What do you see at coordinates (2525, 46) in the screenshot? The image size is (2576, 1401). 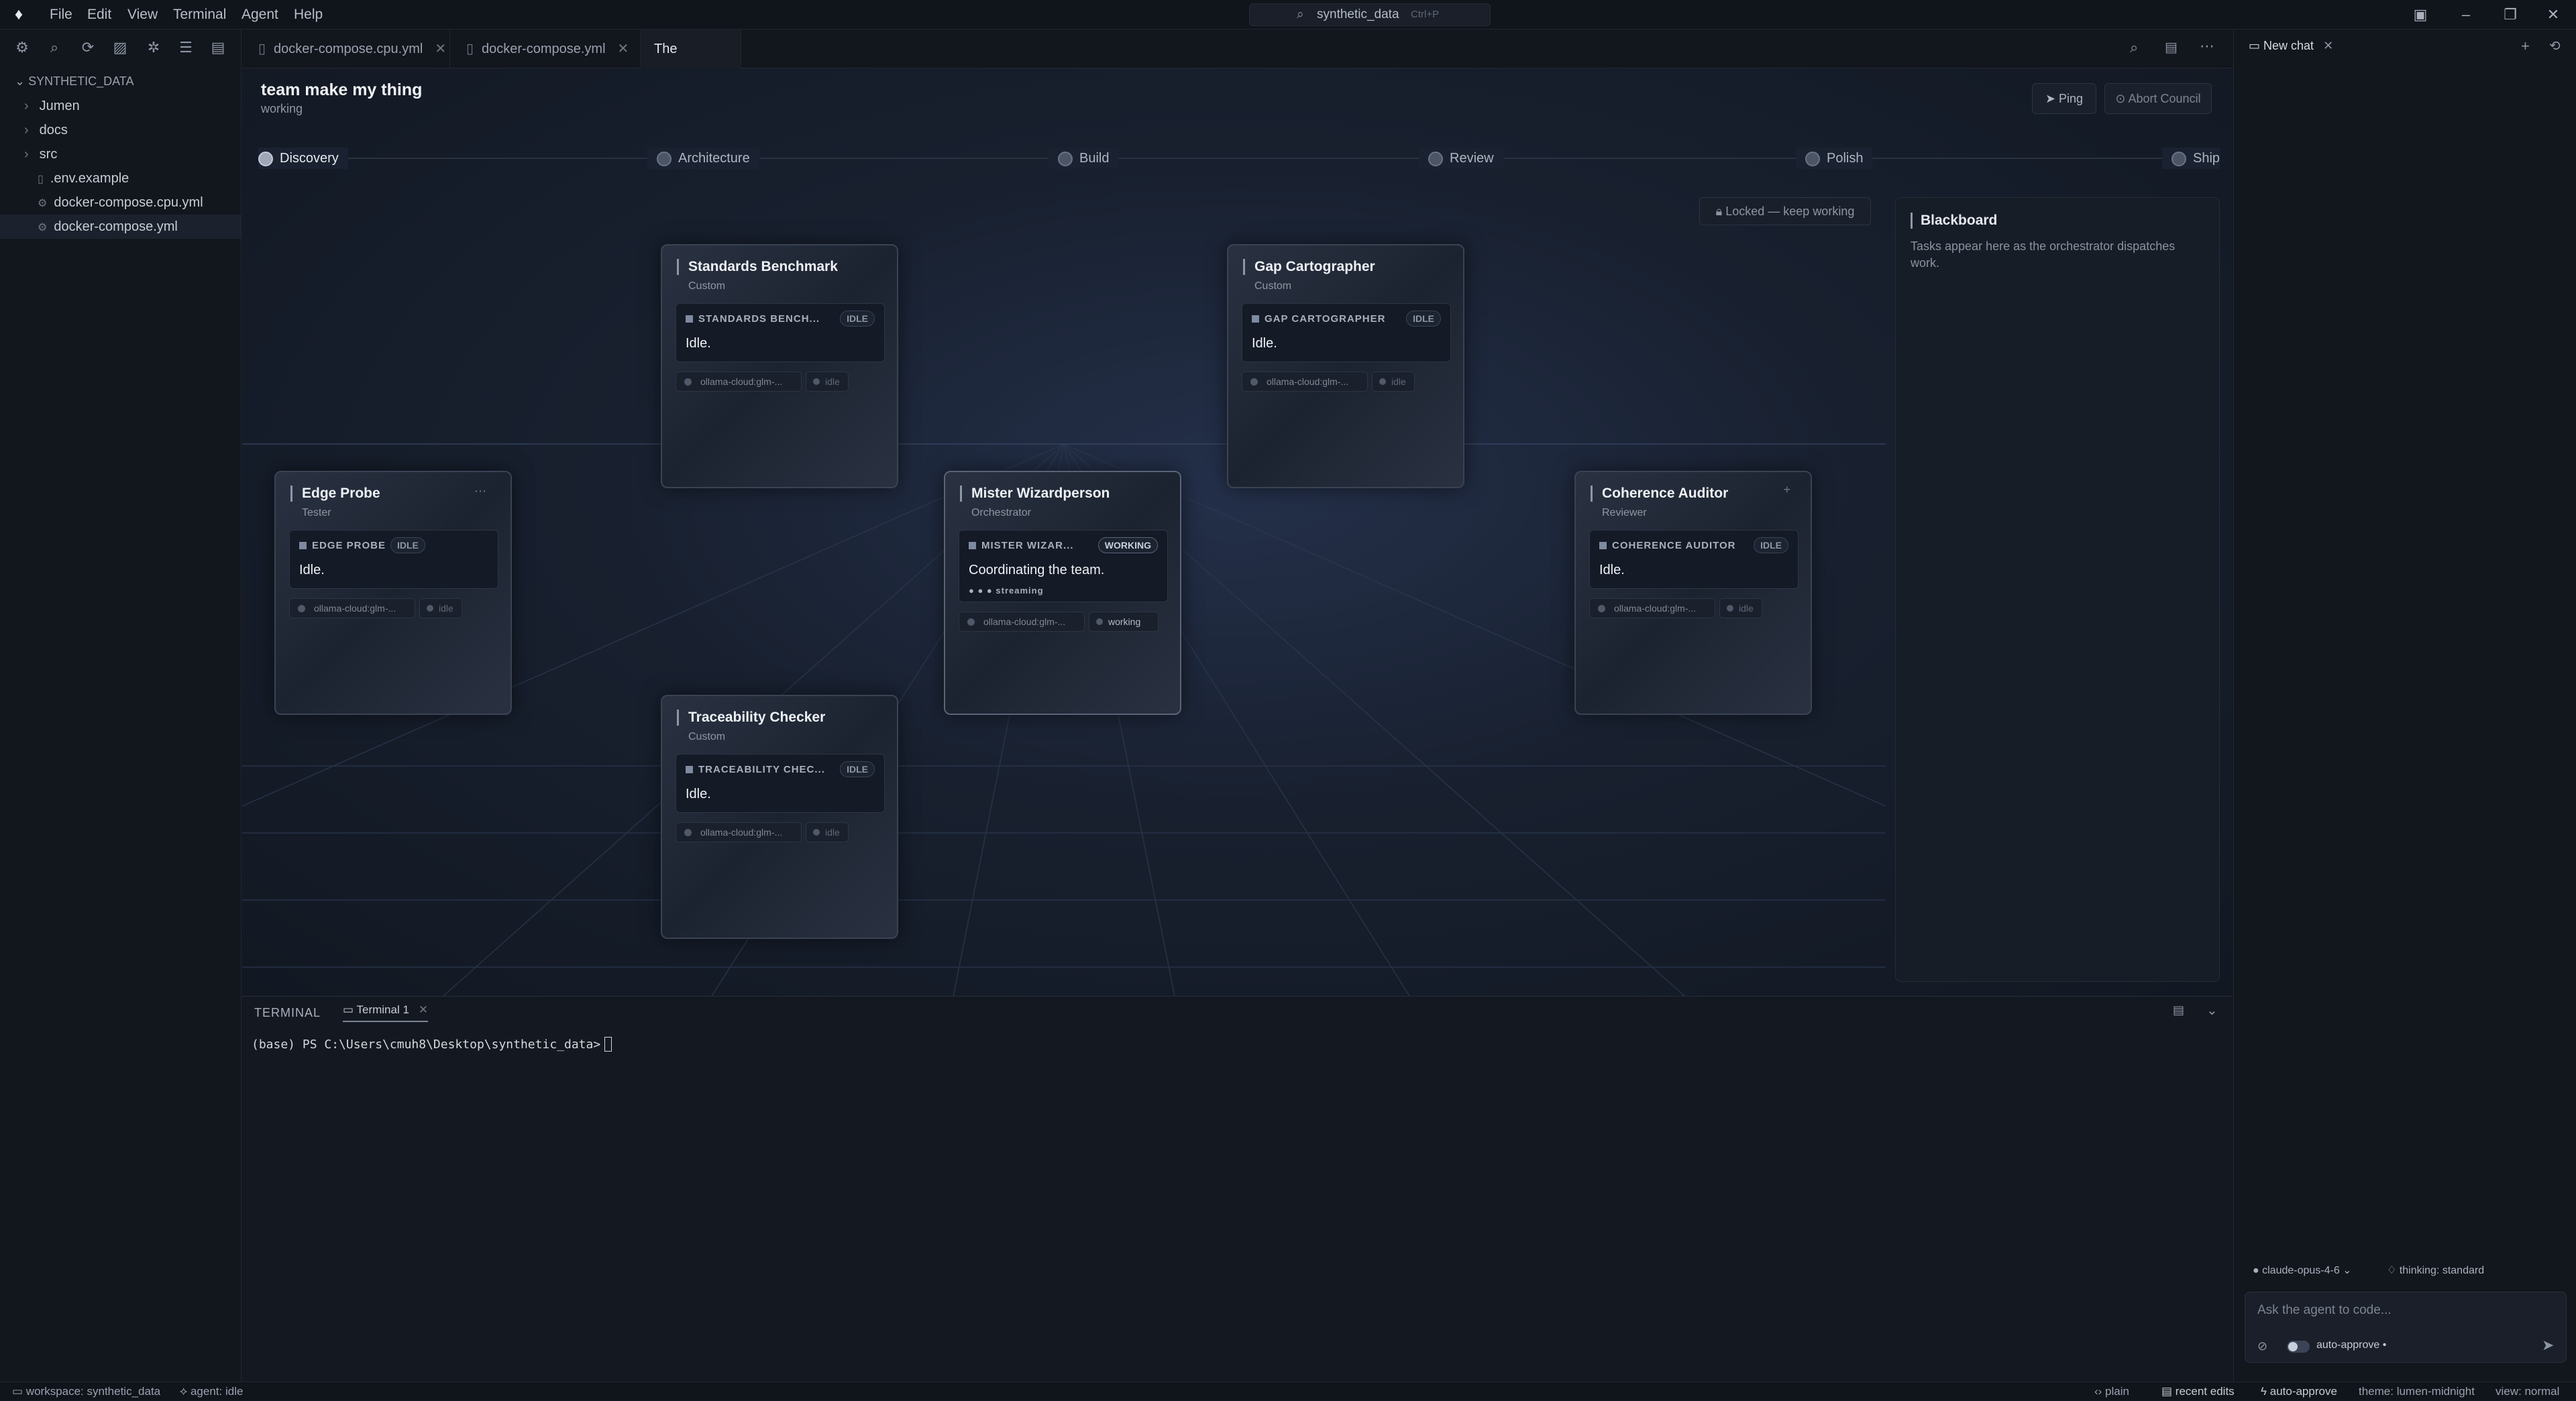 I see `new-chat-icon: +` at bounding box center [2525, 46].